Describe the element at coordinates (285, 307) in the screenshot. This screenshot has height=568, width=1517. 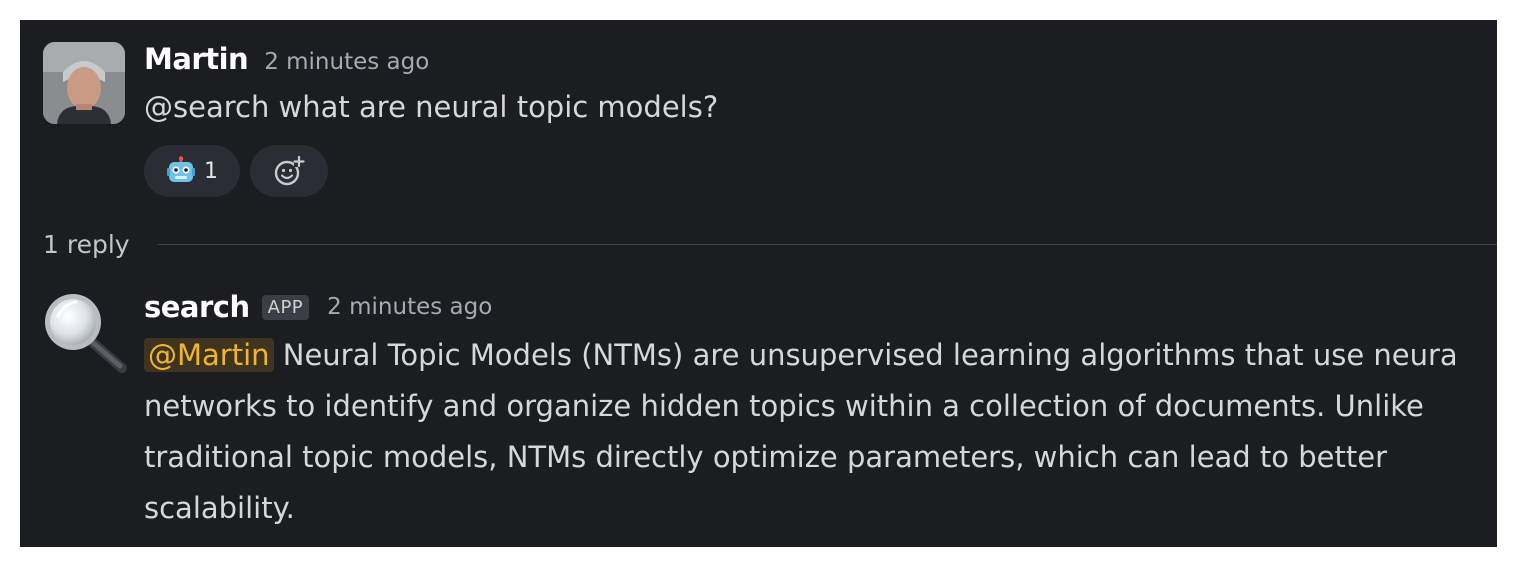
I see `app-badge: APP` at that location.